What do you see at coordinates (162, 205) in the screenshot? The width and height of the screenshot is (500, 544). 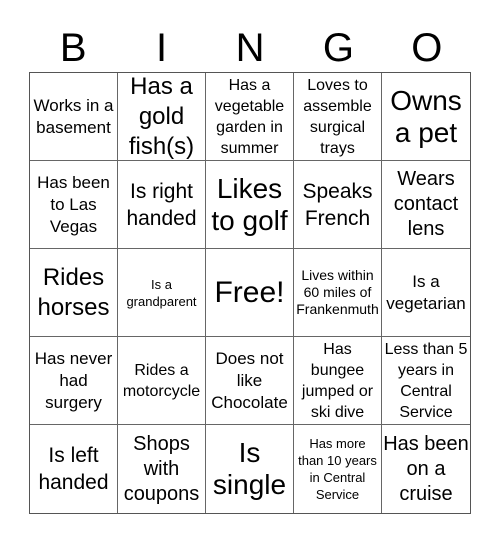 I see `bingo-cell: Is right handed` at bounding box center [162, 205].